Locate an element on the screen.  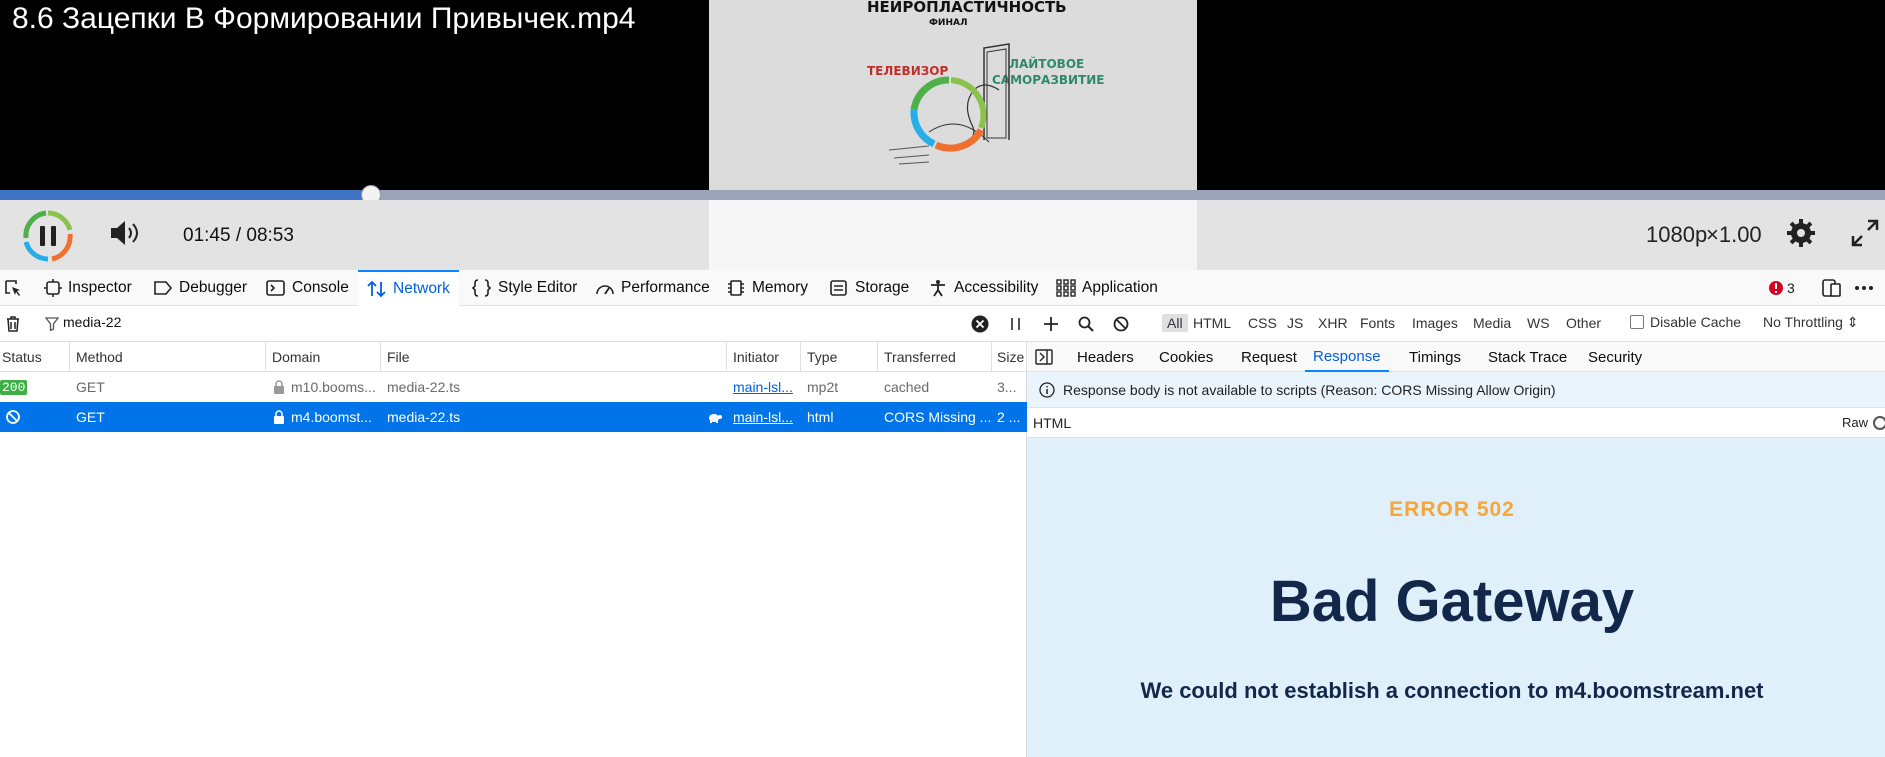
filter-type-html: HTML is located at coordinates (1212, 323).